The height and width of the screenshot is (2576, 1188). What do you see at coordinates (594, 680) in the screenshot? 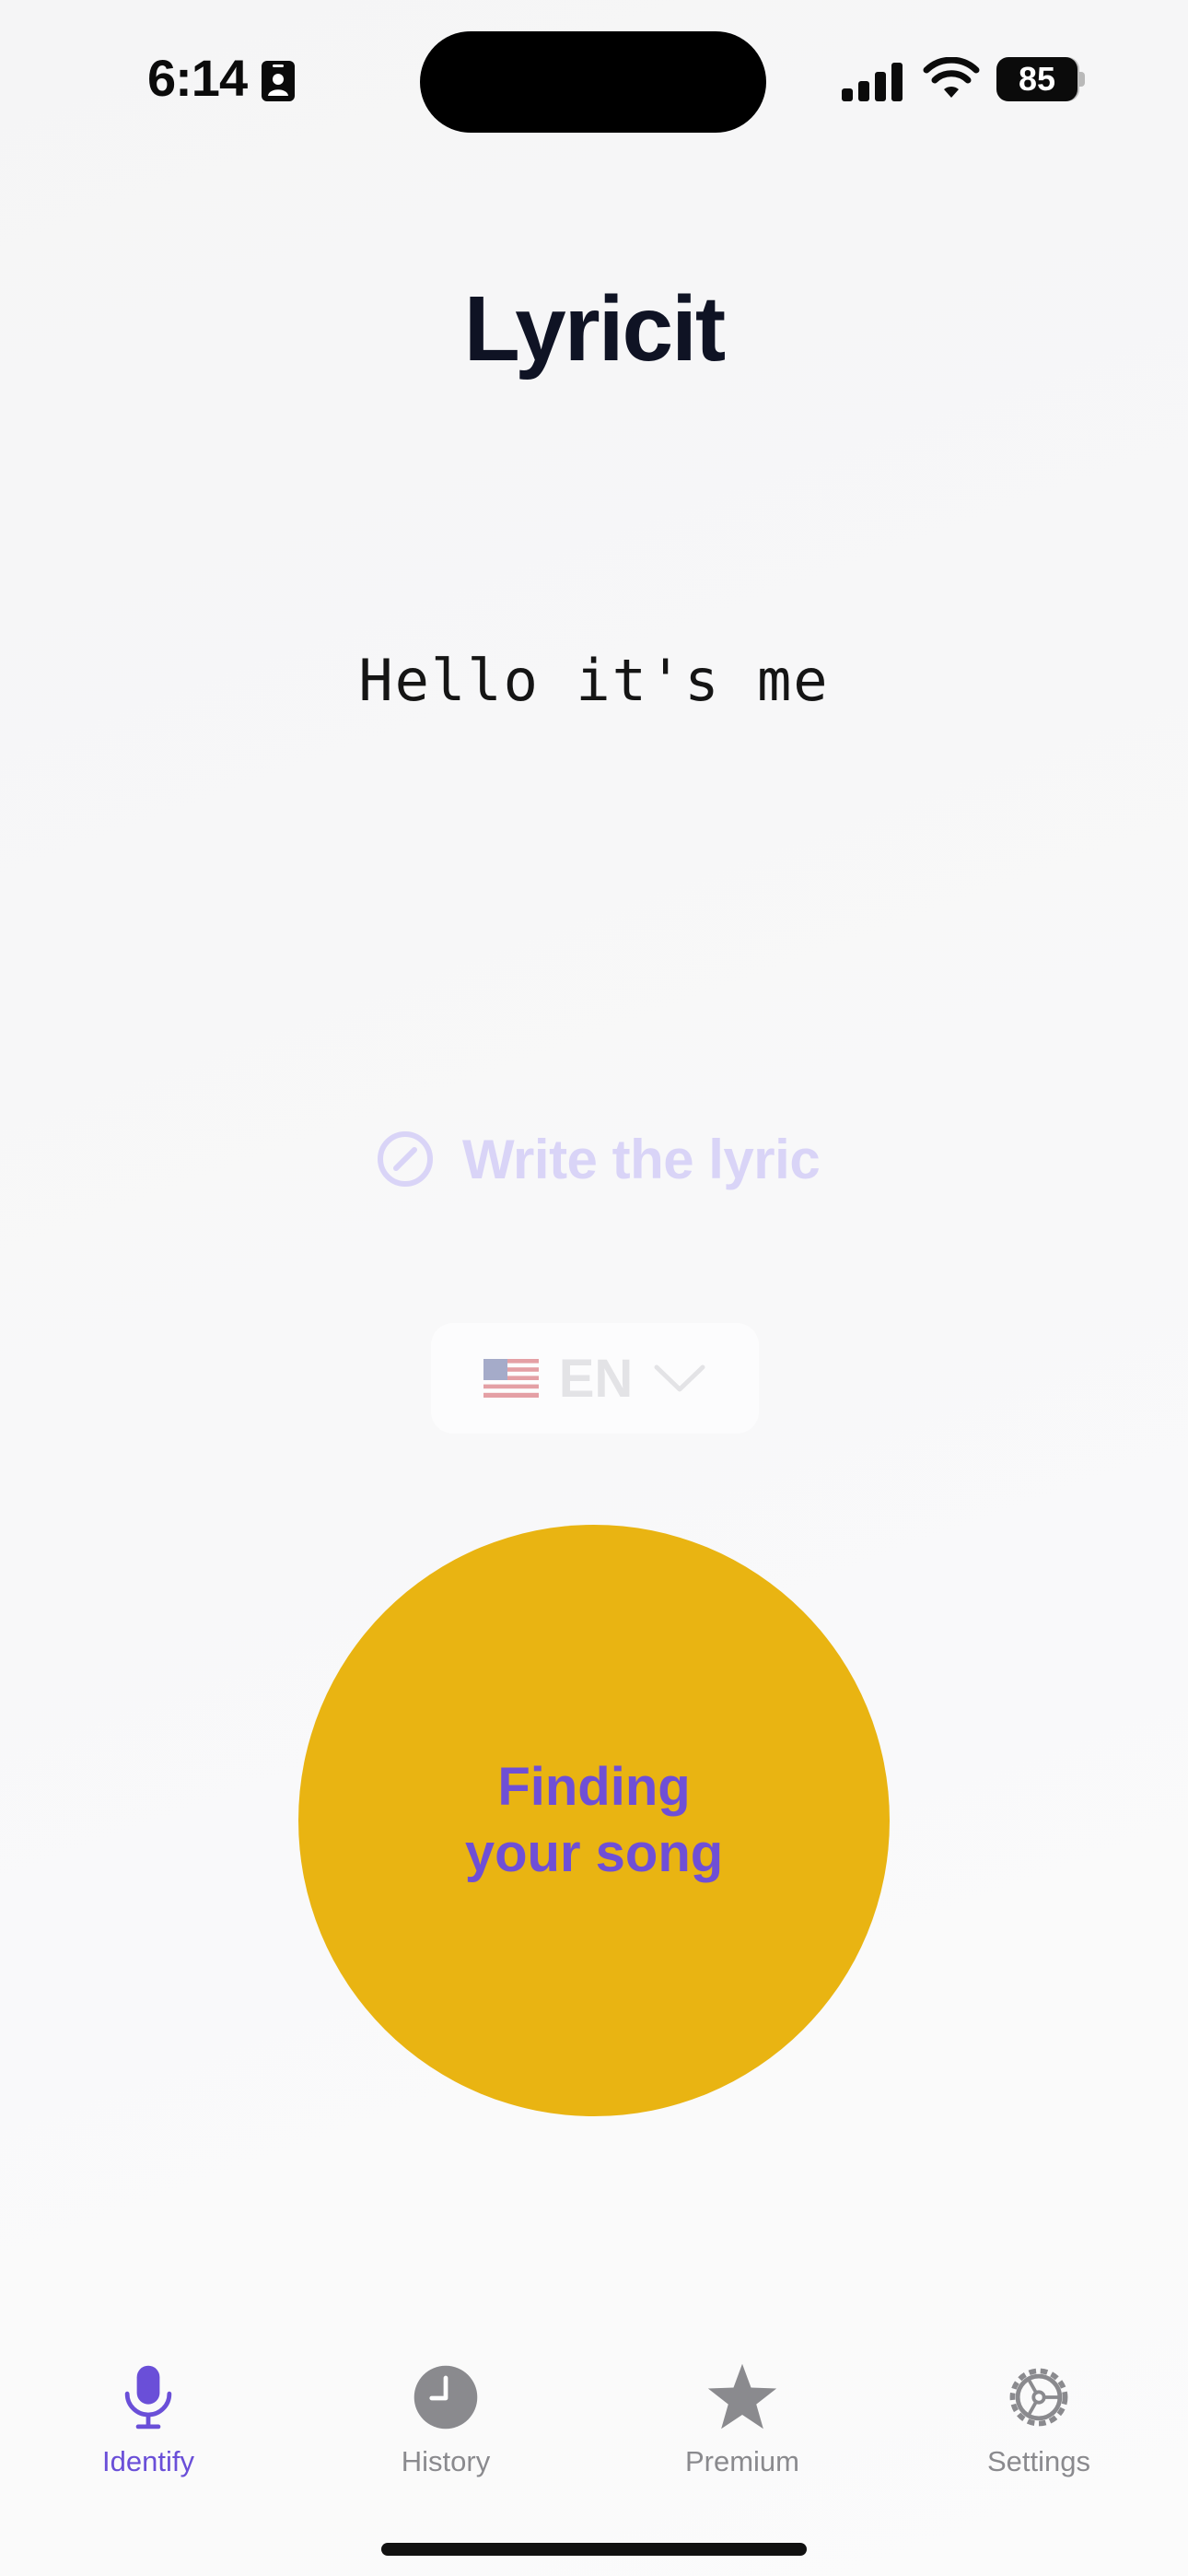
I see `lyric-input-text: Hello it's me` at bounding box center [594, 680].